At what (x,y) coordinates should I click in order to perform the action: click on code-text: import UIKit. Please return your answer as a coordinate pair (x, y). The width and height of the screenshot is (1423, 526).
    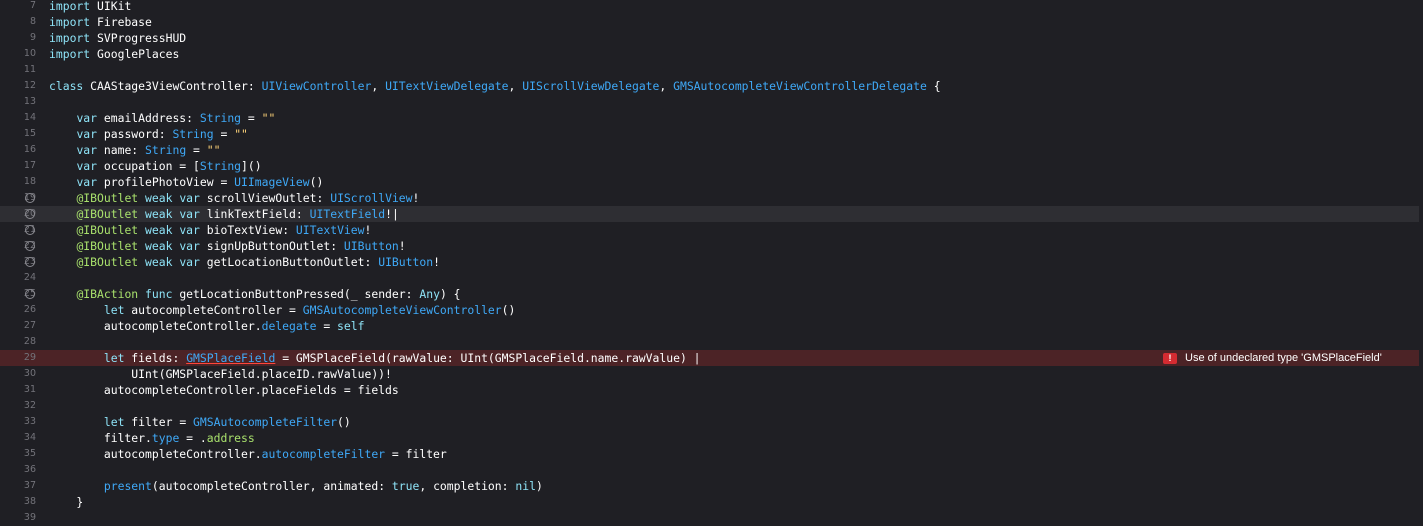
    Looking at the image, I should click on (90, 7).